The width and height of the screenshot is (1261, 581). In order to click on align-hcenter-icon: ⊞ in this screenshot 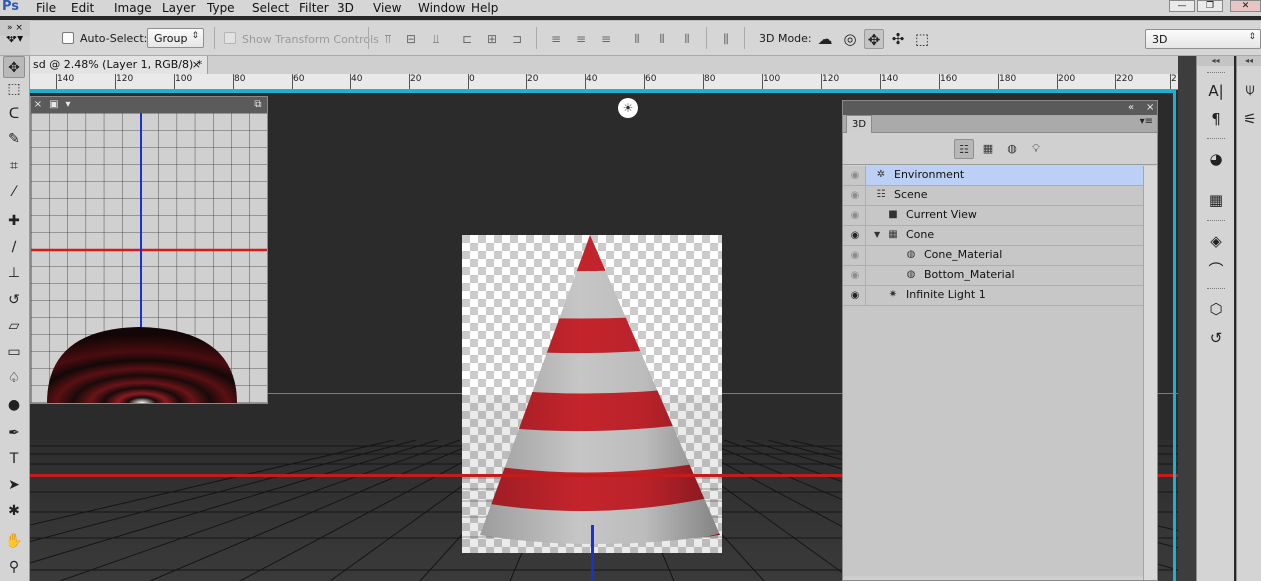, I will do `click(492, 39)`.